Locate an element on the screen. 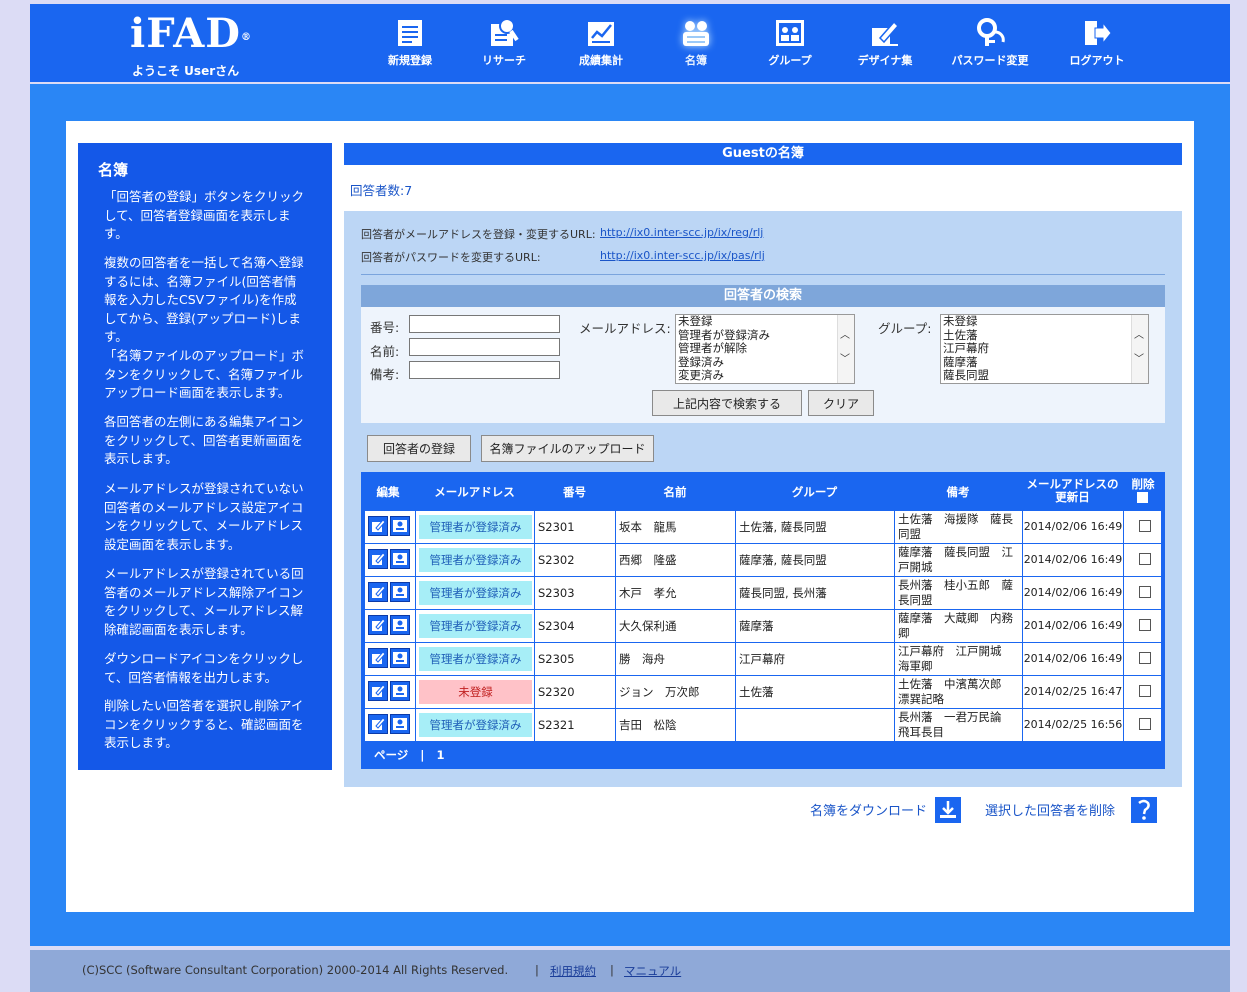 This screenshot has width=1247, height=992. group-listbox: 未登録 土佐藩 江戸幕府 薩摩藩 薩長同盟 ︿ ﹀ is located at coordinates (1044, 349).